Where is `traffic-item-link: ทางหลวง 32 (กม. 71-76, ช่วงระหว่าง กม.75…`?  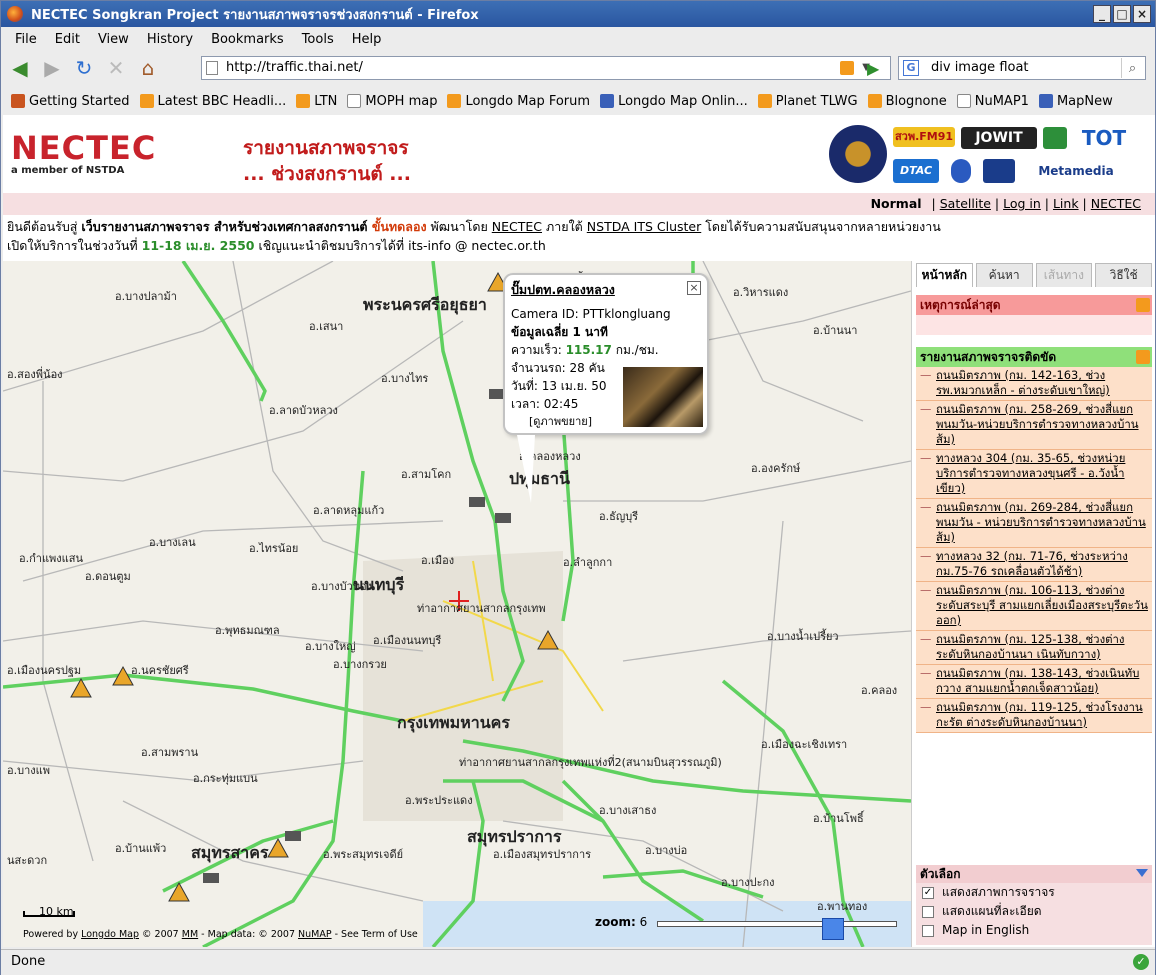
traffic-item-link: ทางหลวง 32 (กม. 71-76, ช่วงระหว่าง กม.75… is located at coordinates (1032, 563).